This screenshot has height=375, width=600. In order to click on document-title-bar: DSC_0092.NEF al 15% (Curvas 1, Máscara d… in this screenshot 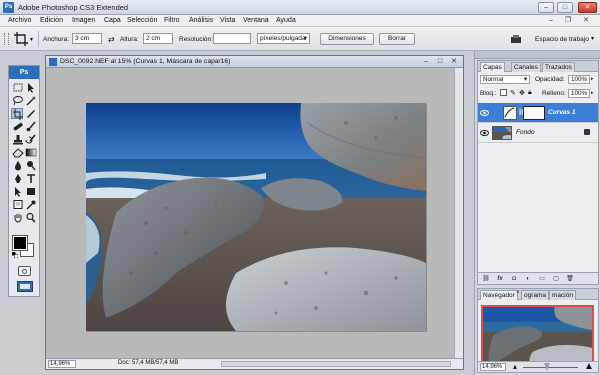, I will do `click(254, 62)`.